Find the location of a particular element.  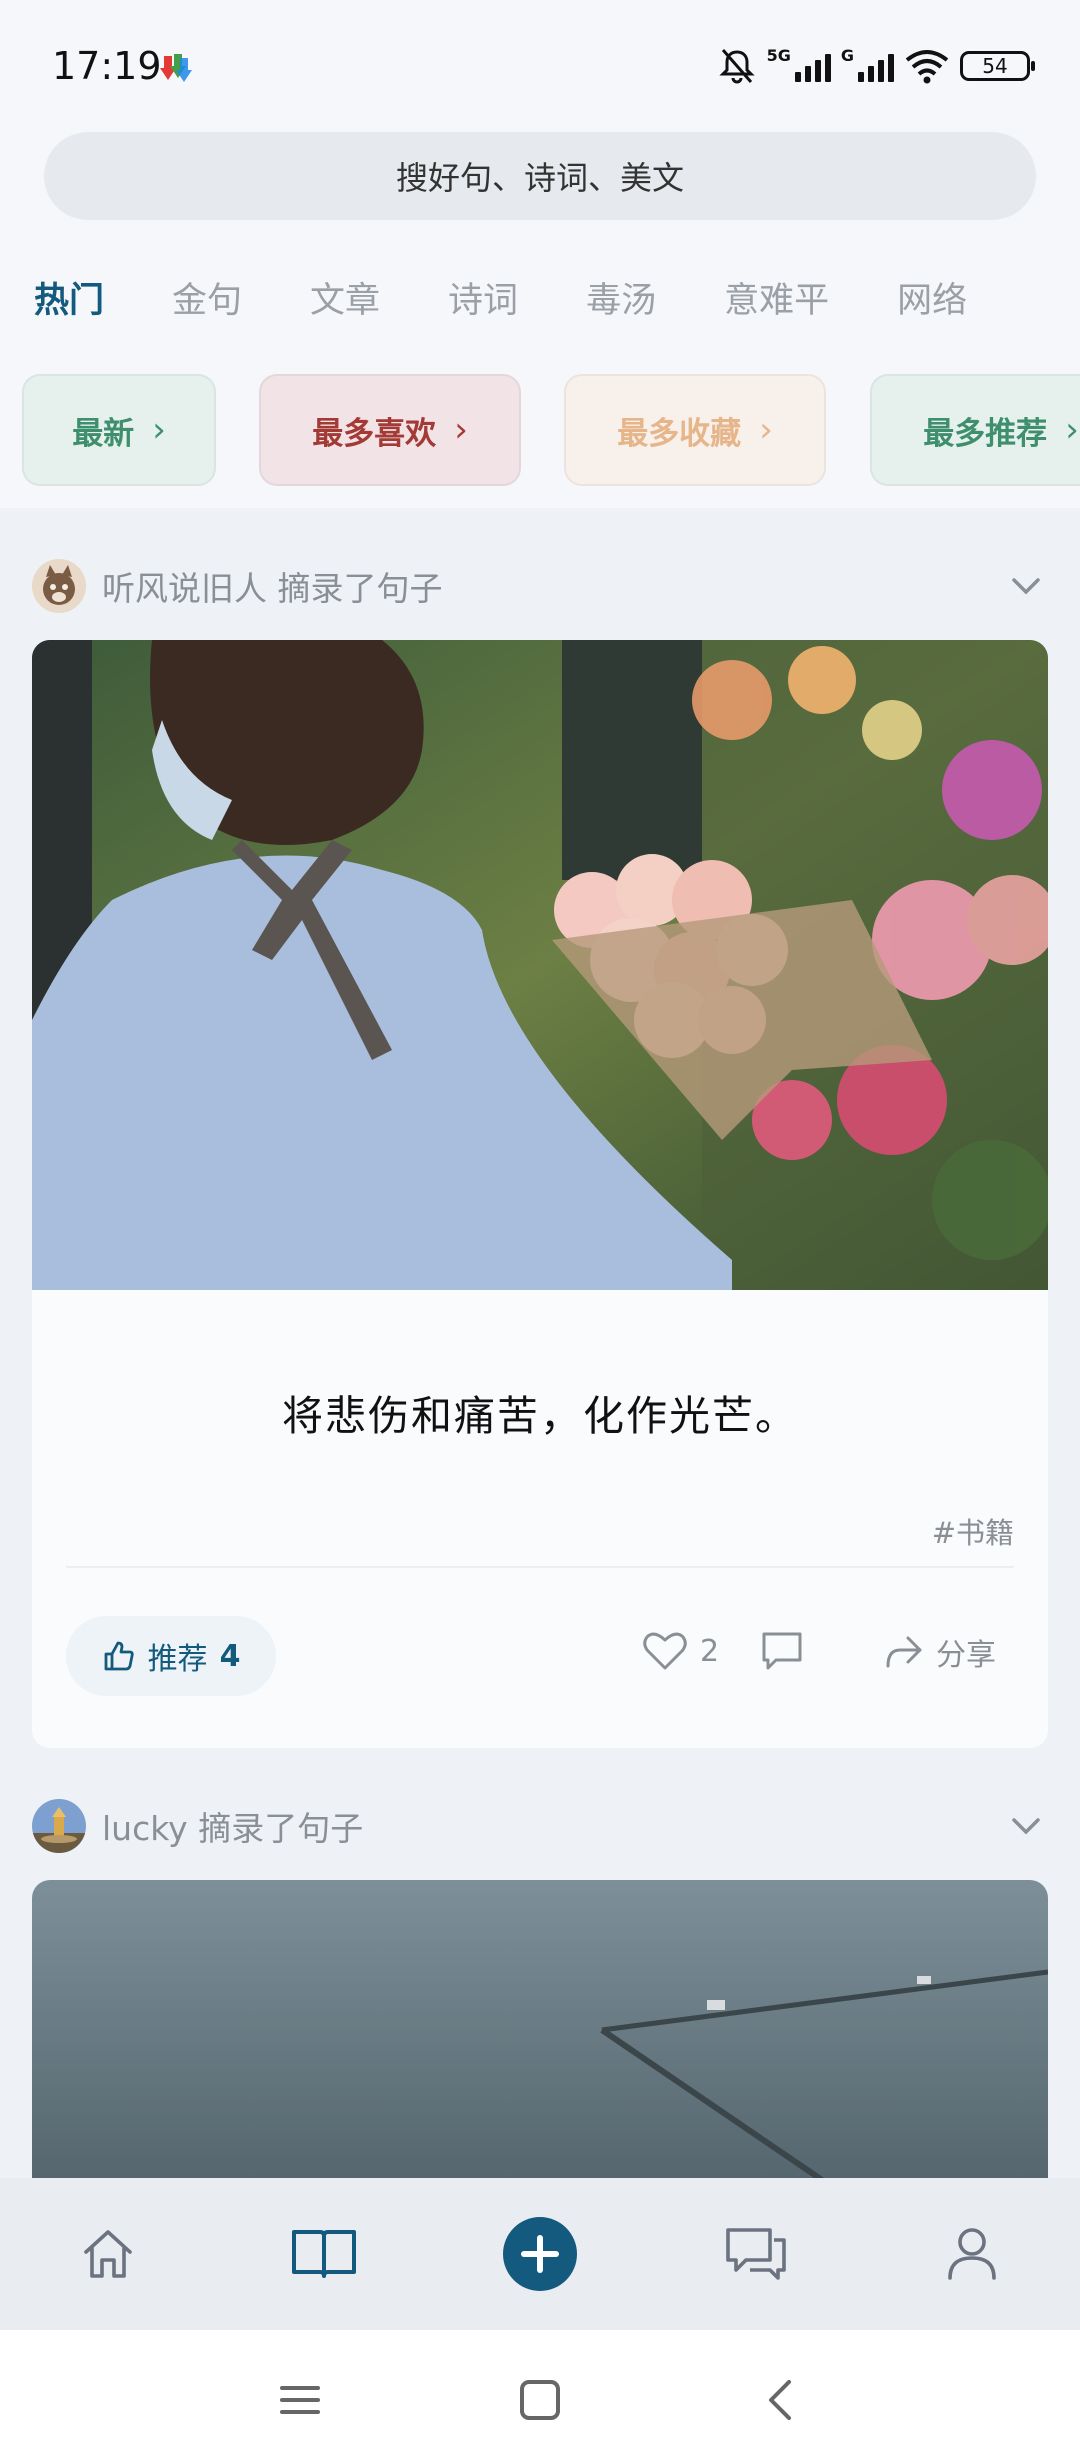

like-button: 2 is located at coordinates (680, 1651).